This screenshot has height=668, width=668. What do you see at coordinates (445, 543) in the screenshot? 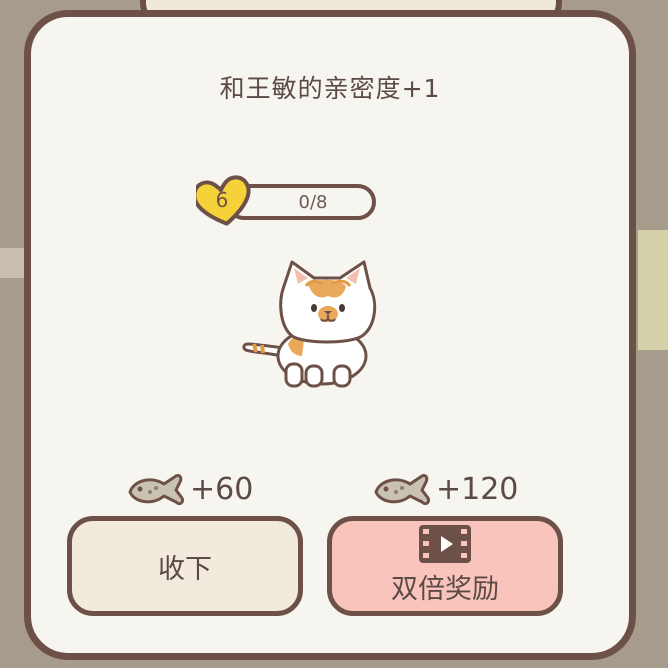
I see `video-play-icon` at bounding box center [445, 543].